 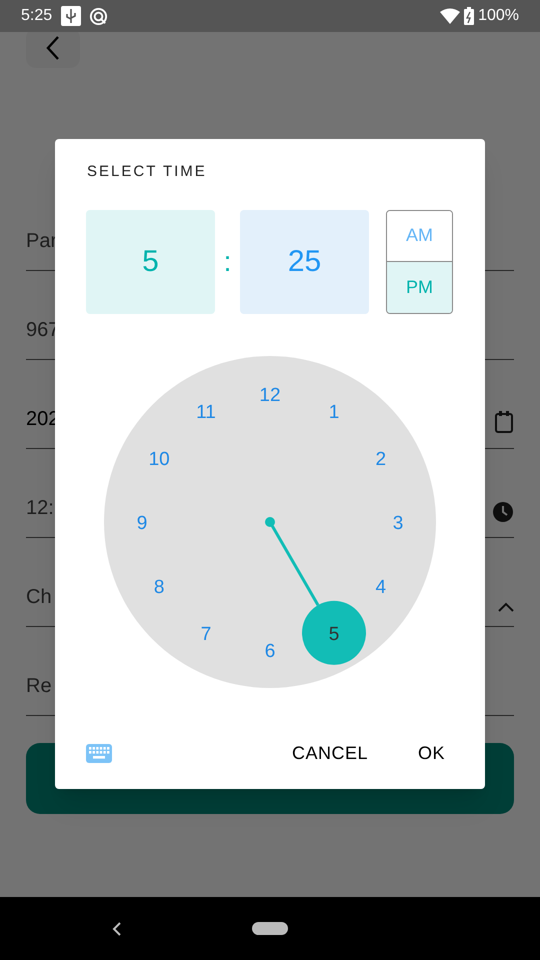 I want to click on clock-number: 12, so click(x=270, y=395).